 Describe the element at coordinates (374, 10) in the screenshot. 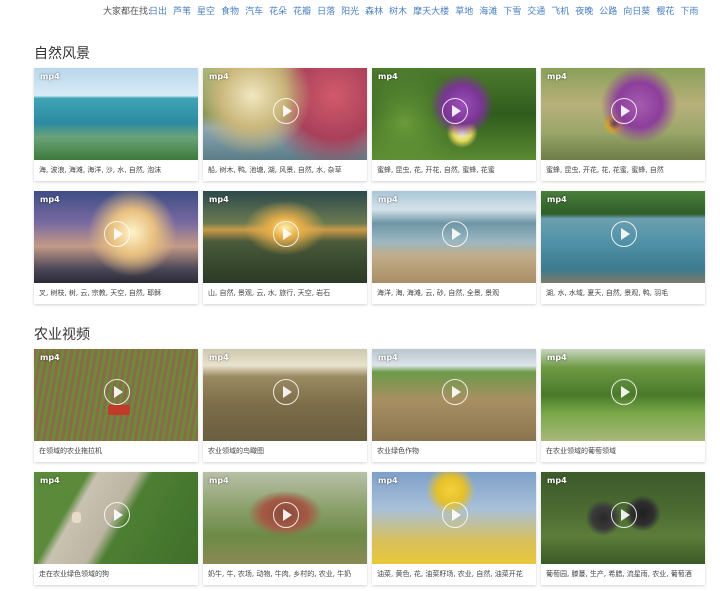

I see `search-tag: 森林` at that location.